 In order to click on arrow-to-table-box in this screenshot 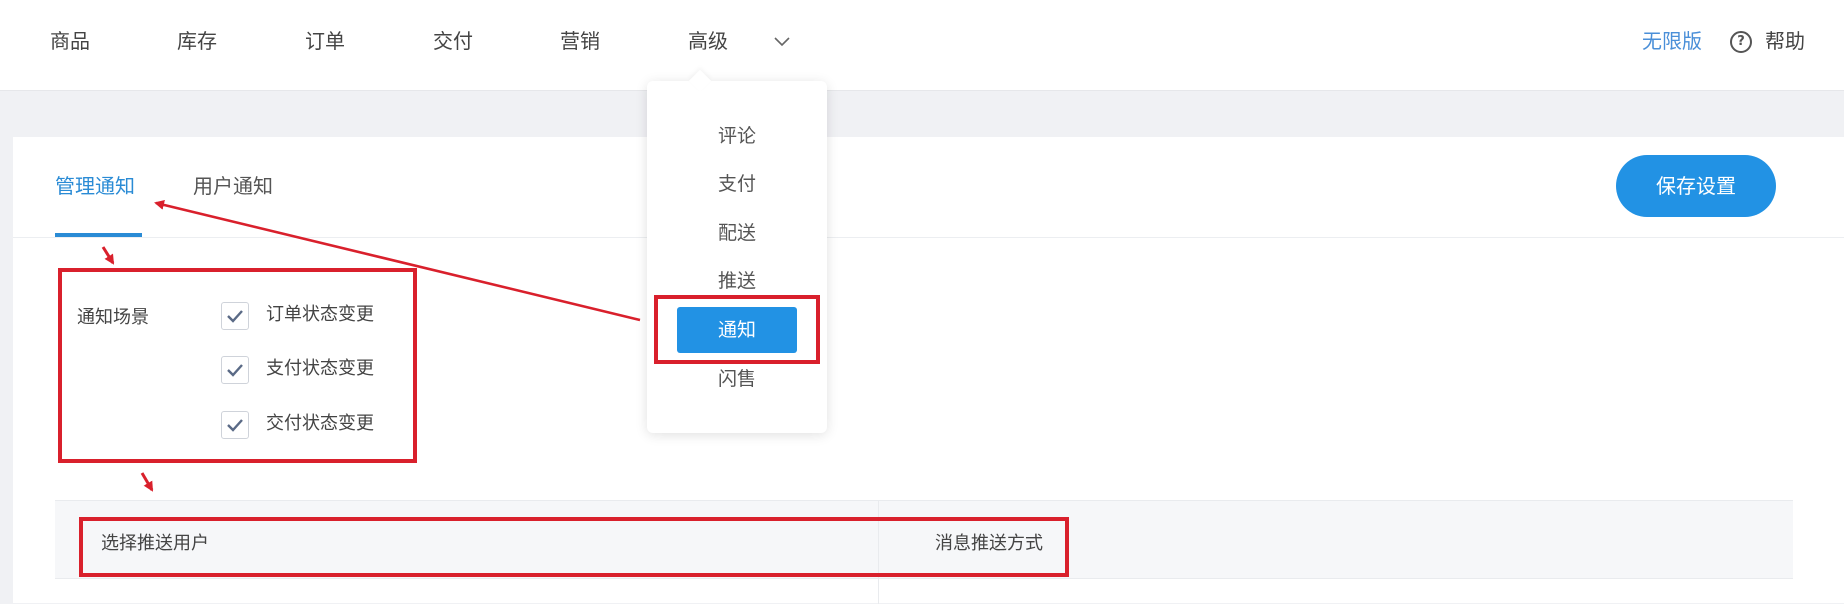, I will do `click(147, 482)`.